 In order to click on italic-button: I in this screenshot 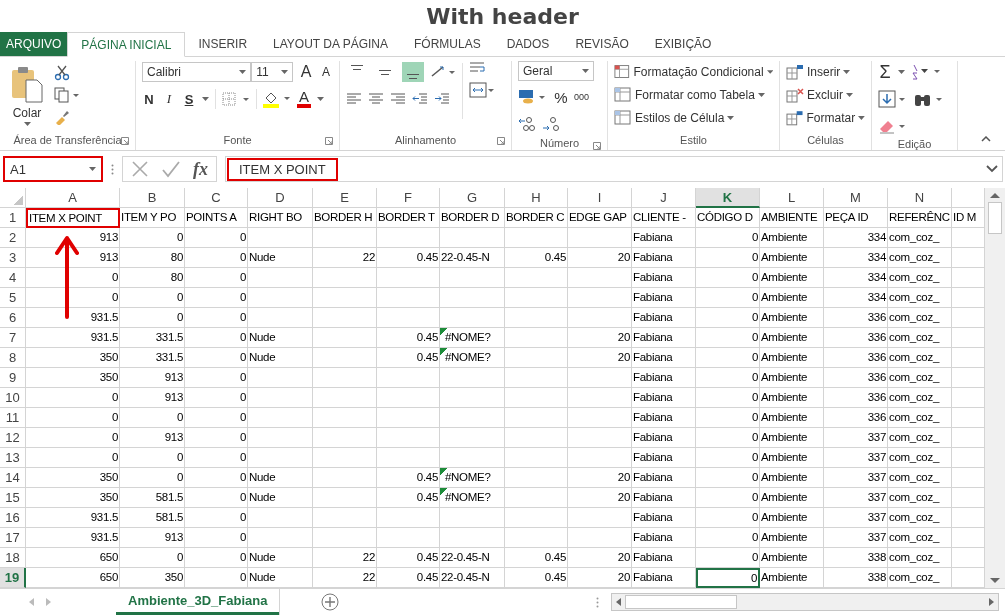, I will do `click(169, 99)`.